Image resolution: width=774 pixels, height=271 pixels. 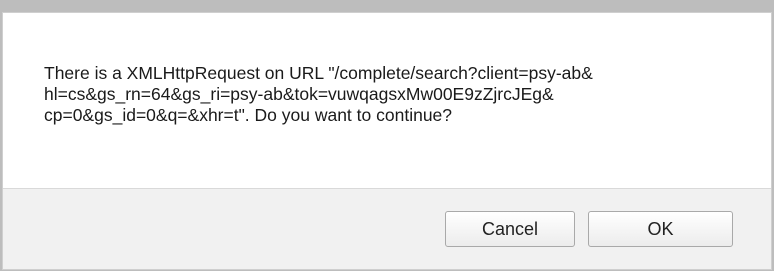 I want to click on ok-button: OK, so click(x=660, y=229).